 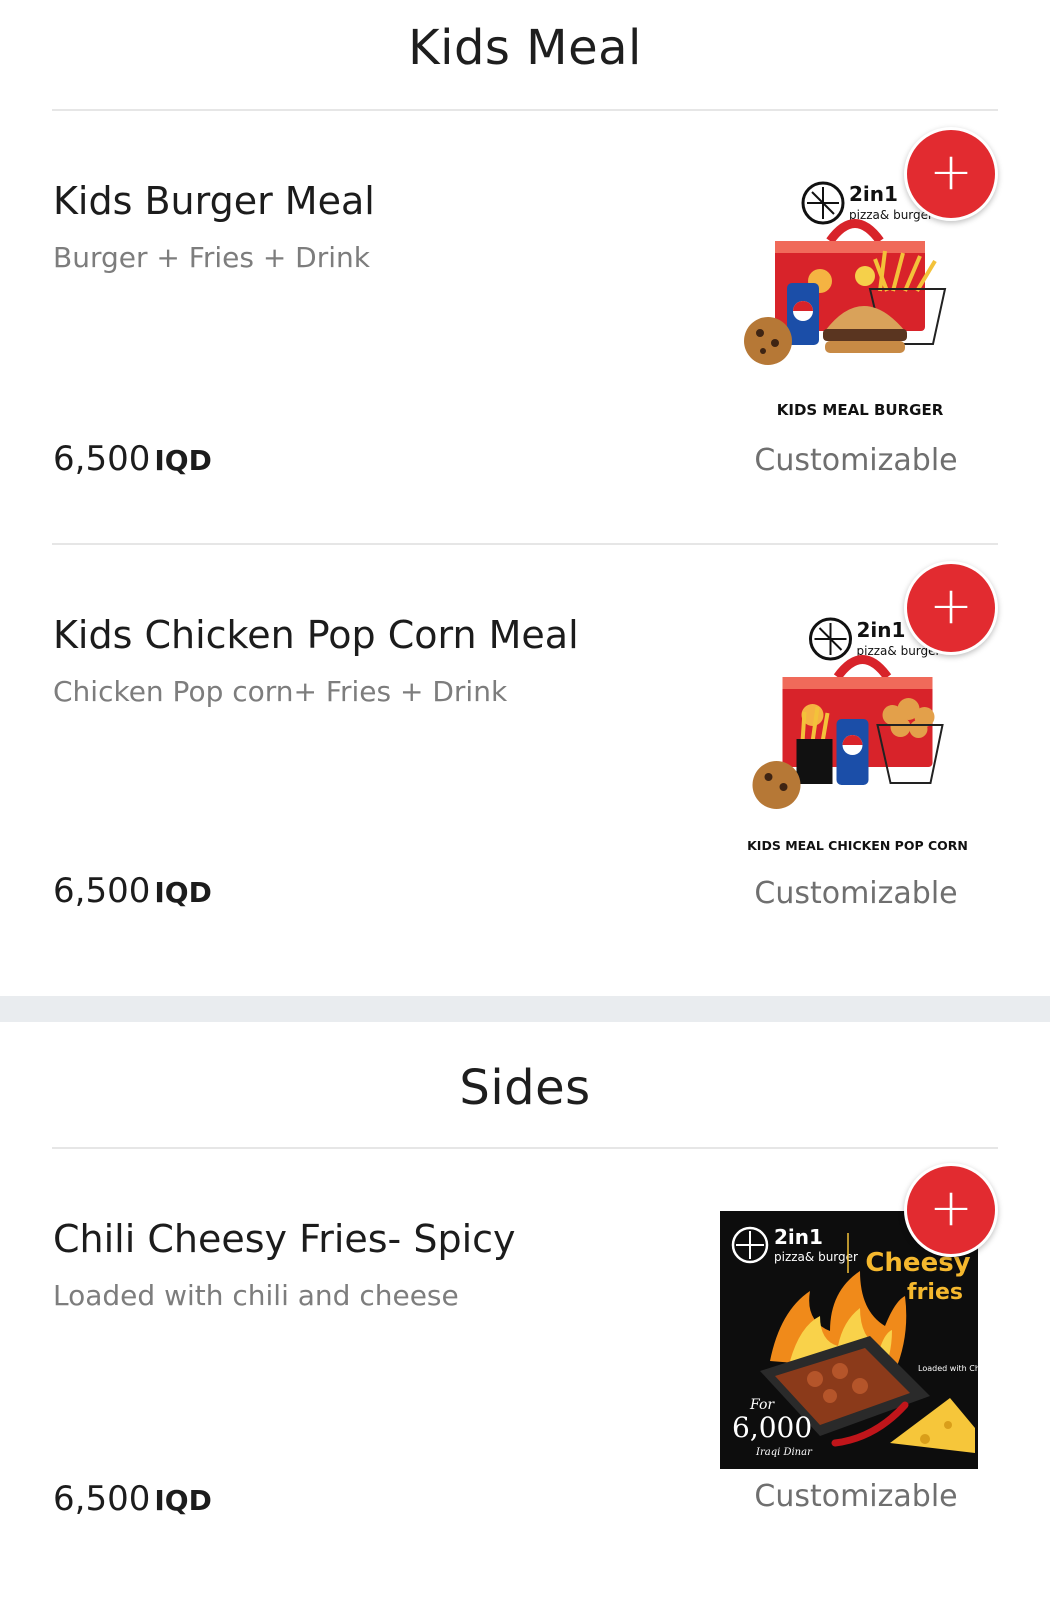 I want to click on promo-currency: Iraqi Dinar, so click(x=784, y=1452).